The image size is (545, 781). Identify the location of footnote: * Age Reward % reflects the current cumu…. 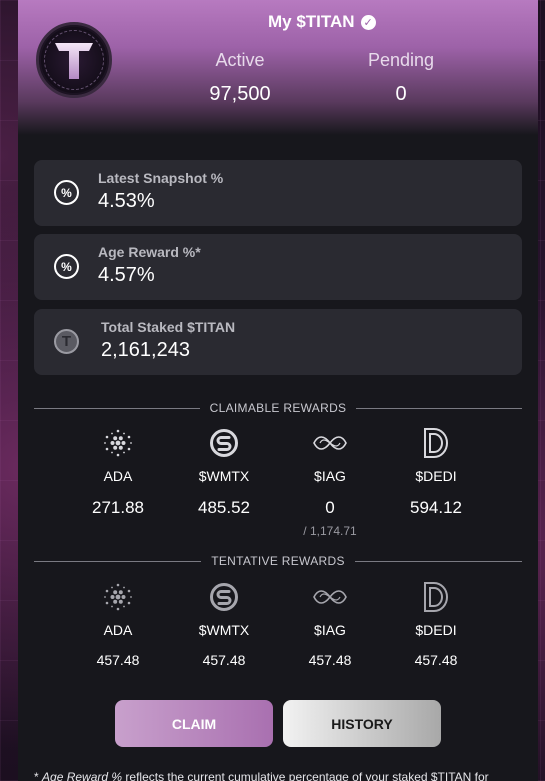
(261, 775).